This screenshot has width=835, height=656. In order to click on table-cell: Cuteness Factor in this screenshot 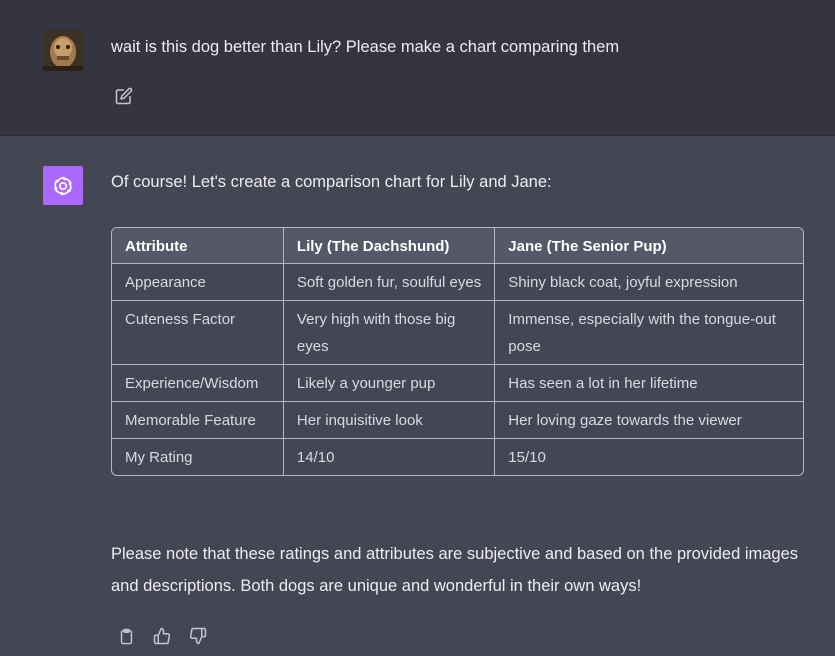, I will do `click(198, 333)`.